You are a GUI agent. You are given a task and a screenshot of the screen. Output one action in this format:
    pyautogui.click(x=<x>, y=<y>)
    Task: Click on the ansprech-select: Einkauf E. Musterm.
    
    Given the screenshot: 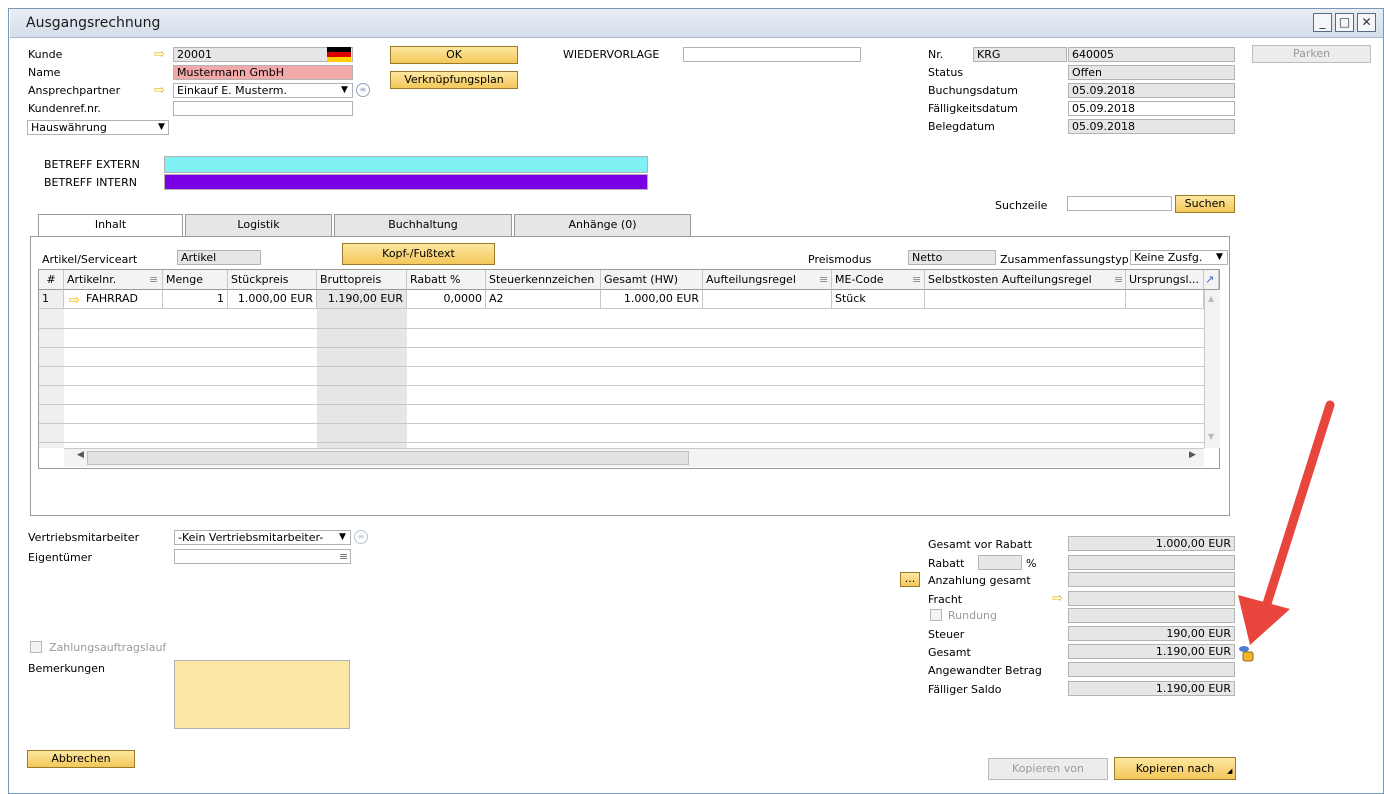 What is the action you would take?
    pyautogui.click(x=263, y=90)
    